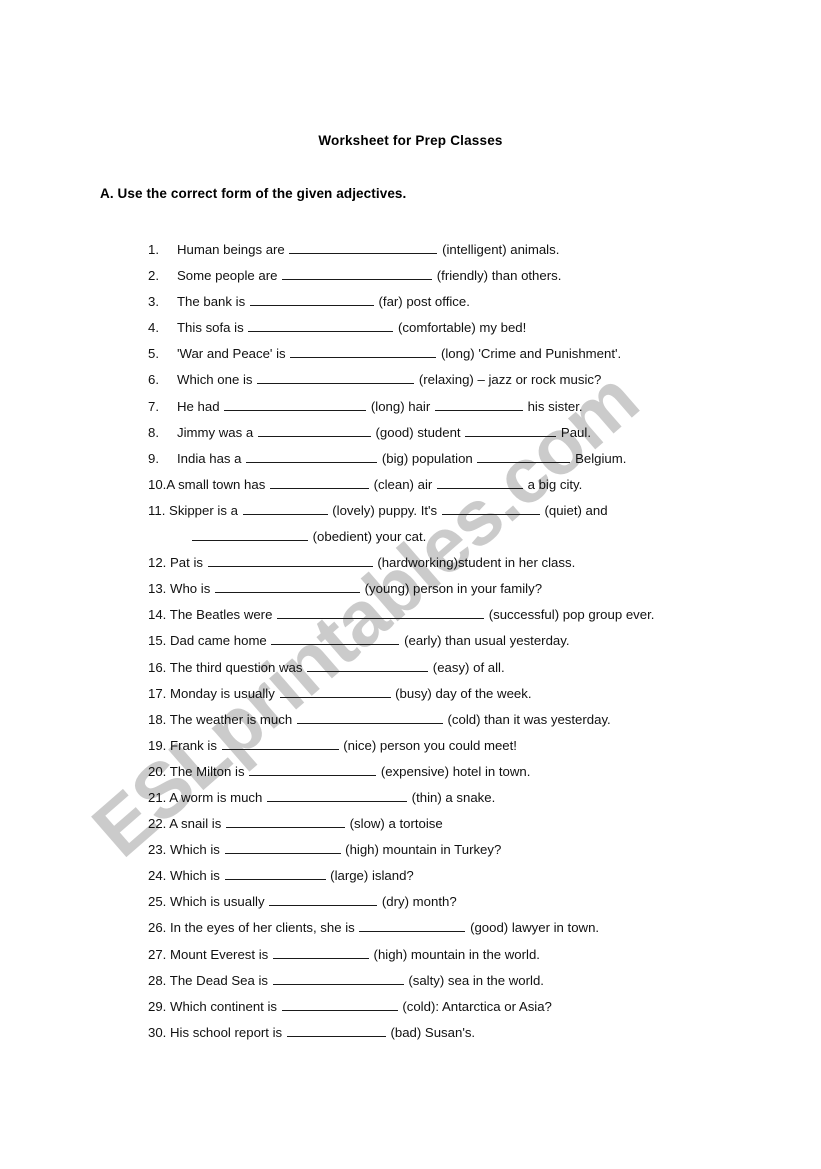  Describe the element at coordinates (157, 824) in the screenshot. I see `question-number: 22.` at that location.